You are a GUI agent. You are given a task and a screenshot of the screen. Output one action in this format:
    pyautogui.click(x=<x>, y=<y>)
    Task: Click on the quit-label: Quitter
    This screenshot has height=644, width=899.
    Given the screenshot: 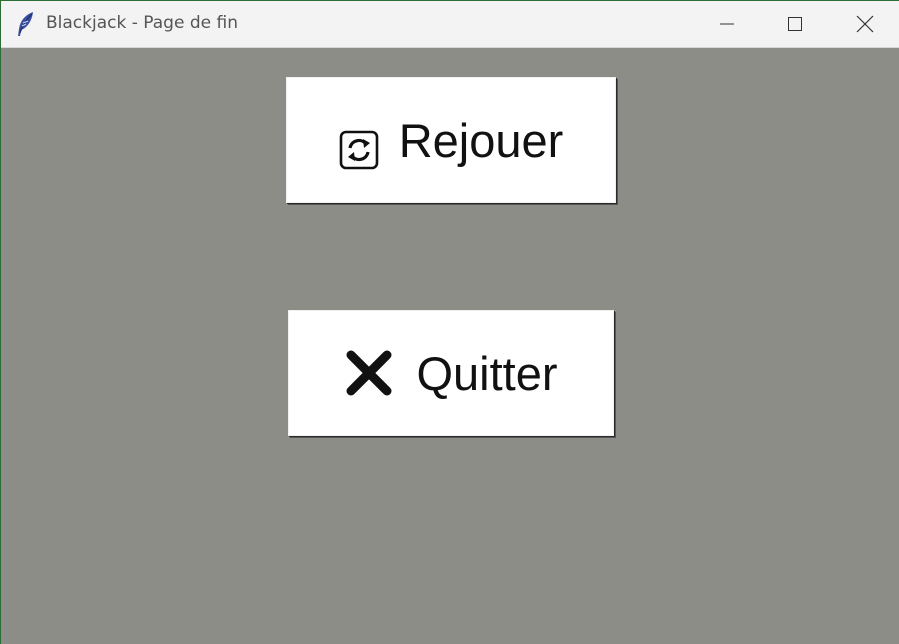 What is the action you would take?
    pyautogui.click(x=487, y=373)
    